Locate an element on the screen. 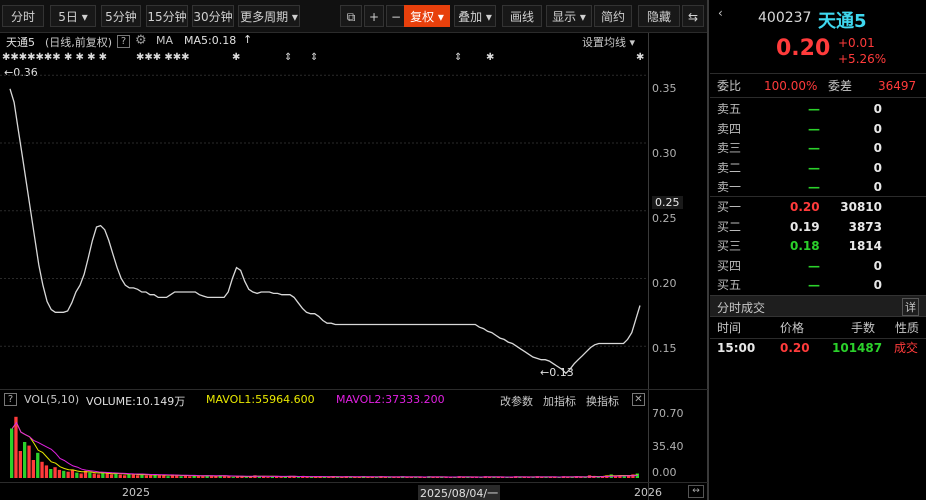 This screenshot has height=500, width=926. ask-label: 卖三 is located at coordinates (729, 148).